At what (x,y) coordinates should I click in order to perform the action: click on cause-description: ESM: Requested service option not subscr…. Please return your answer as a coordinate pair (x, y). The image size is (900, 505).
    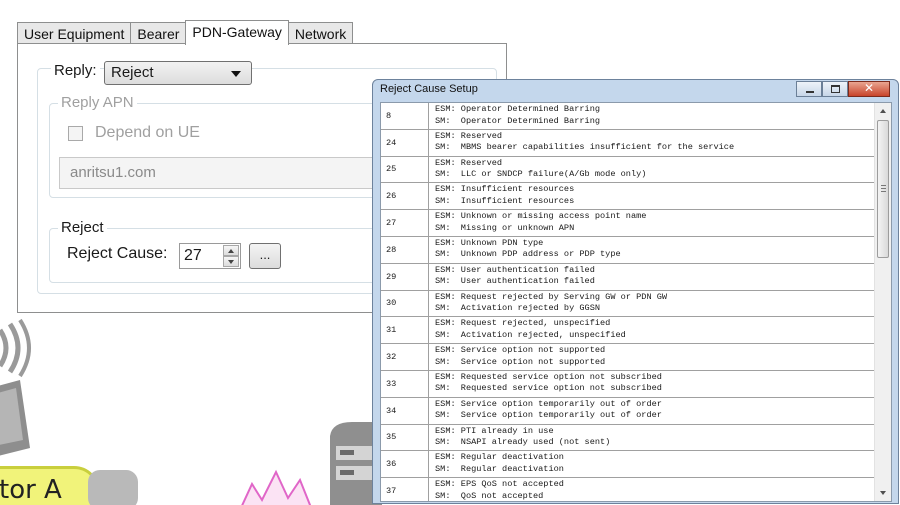
    Looking at the image, I should click on (652, 384).